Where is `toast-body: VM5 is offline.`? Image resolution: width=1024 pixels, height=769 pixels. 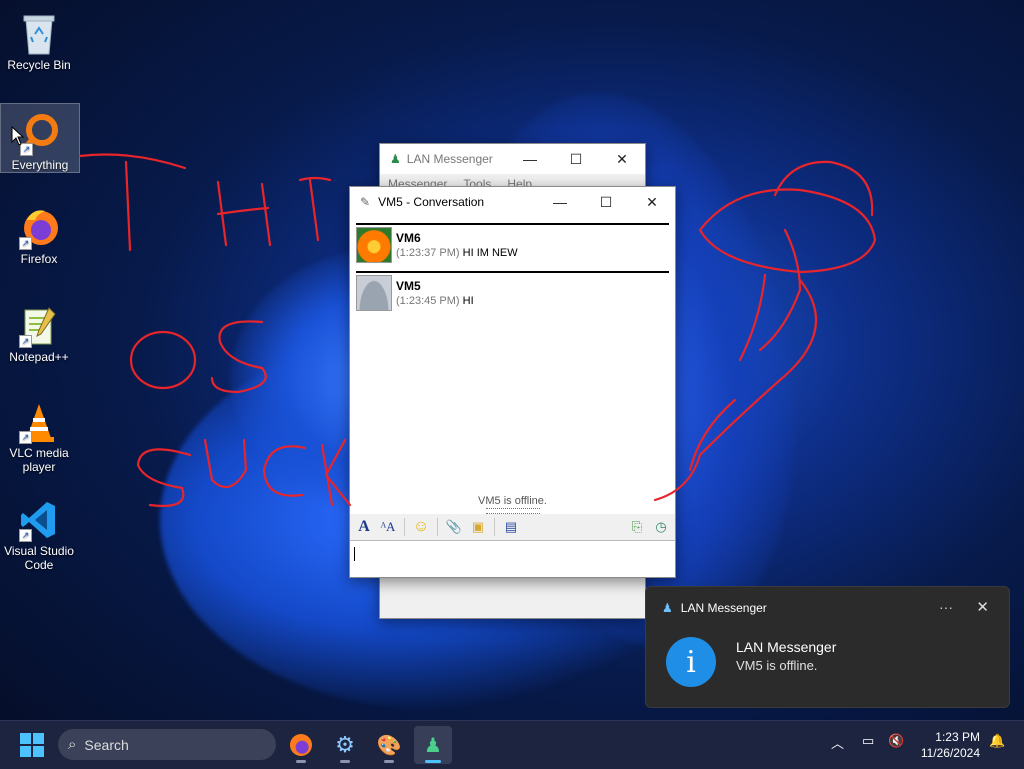 toast-body: VM5 is offline. is located at coordinates (777, 665).